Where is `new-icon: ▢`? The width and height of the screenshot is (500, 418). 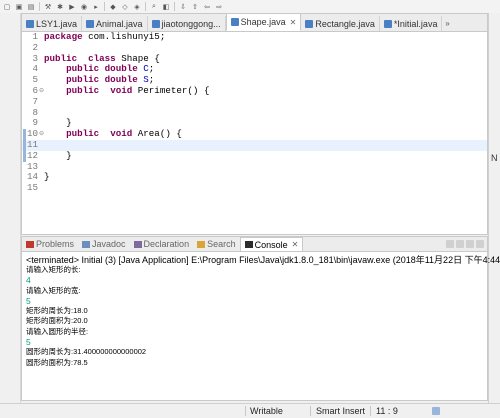
new-icon: ▢ is located at coordinates (7, 6).